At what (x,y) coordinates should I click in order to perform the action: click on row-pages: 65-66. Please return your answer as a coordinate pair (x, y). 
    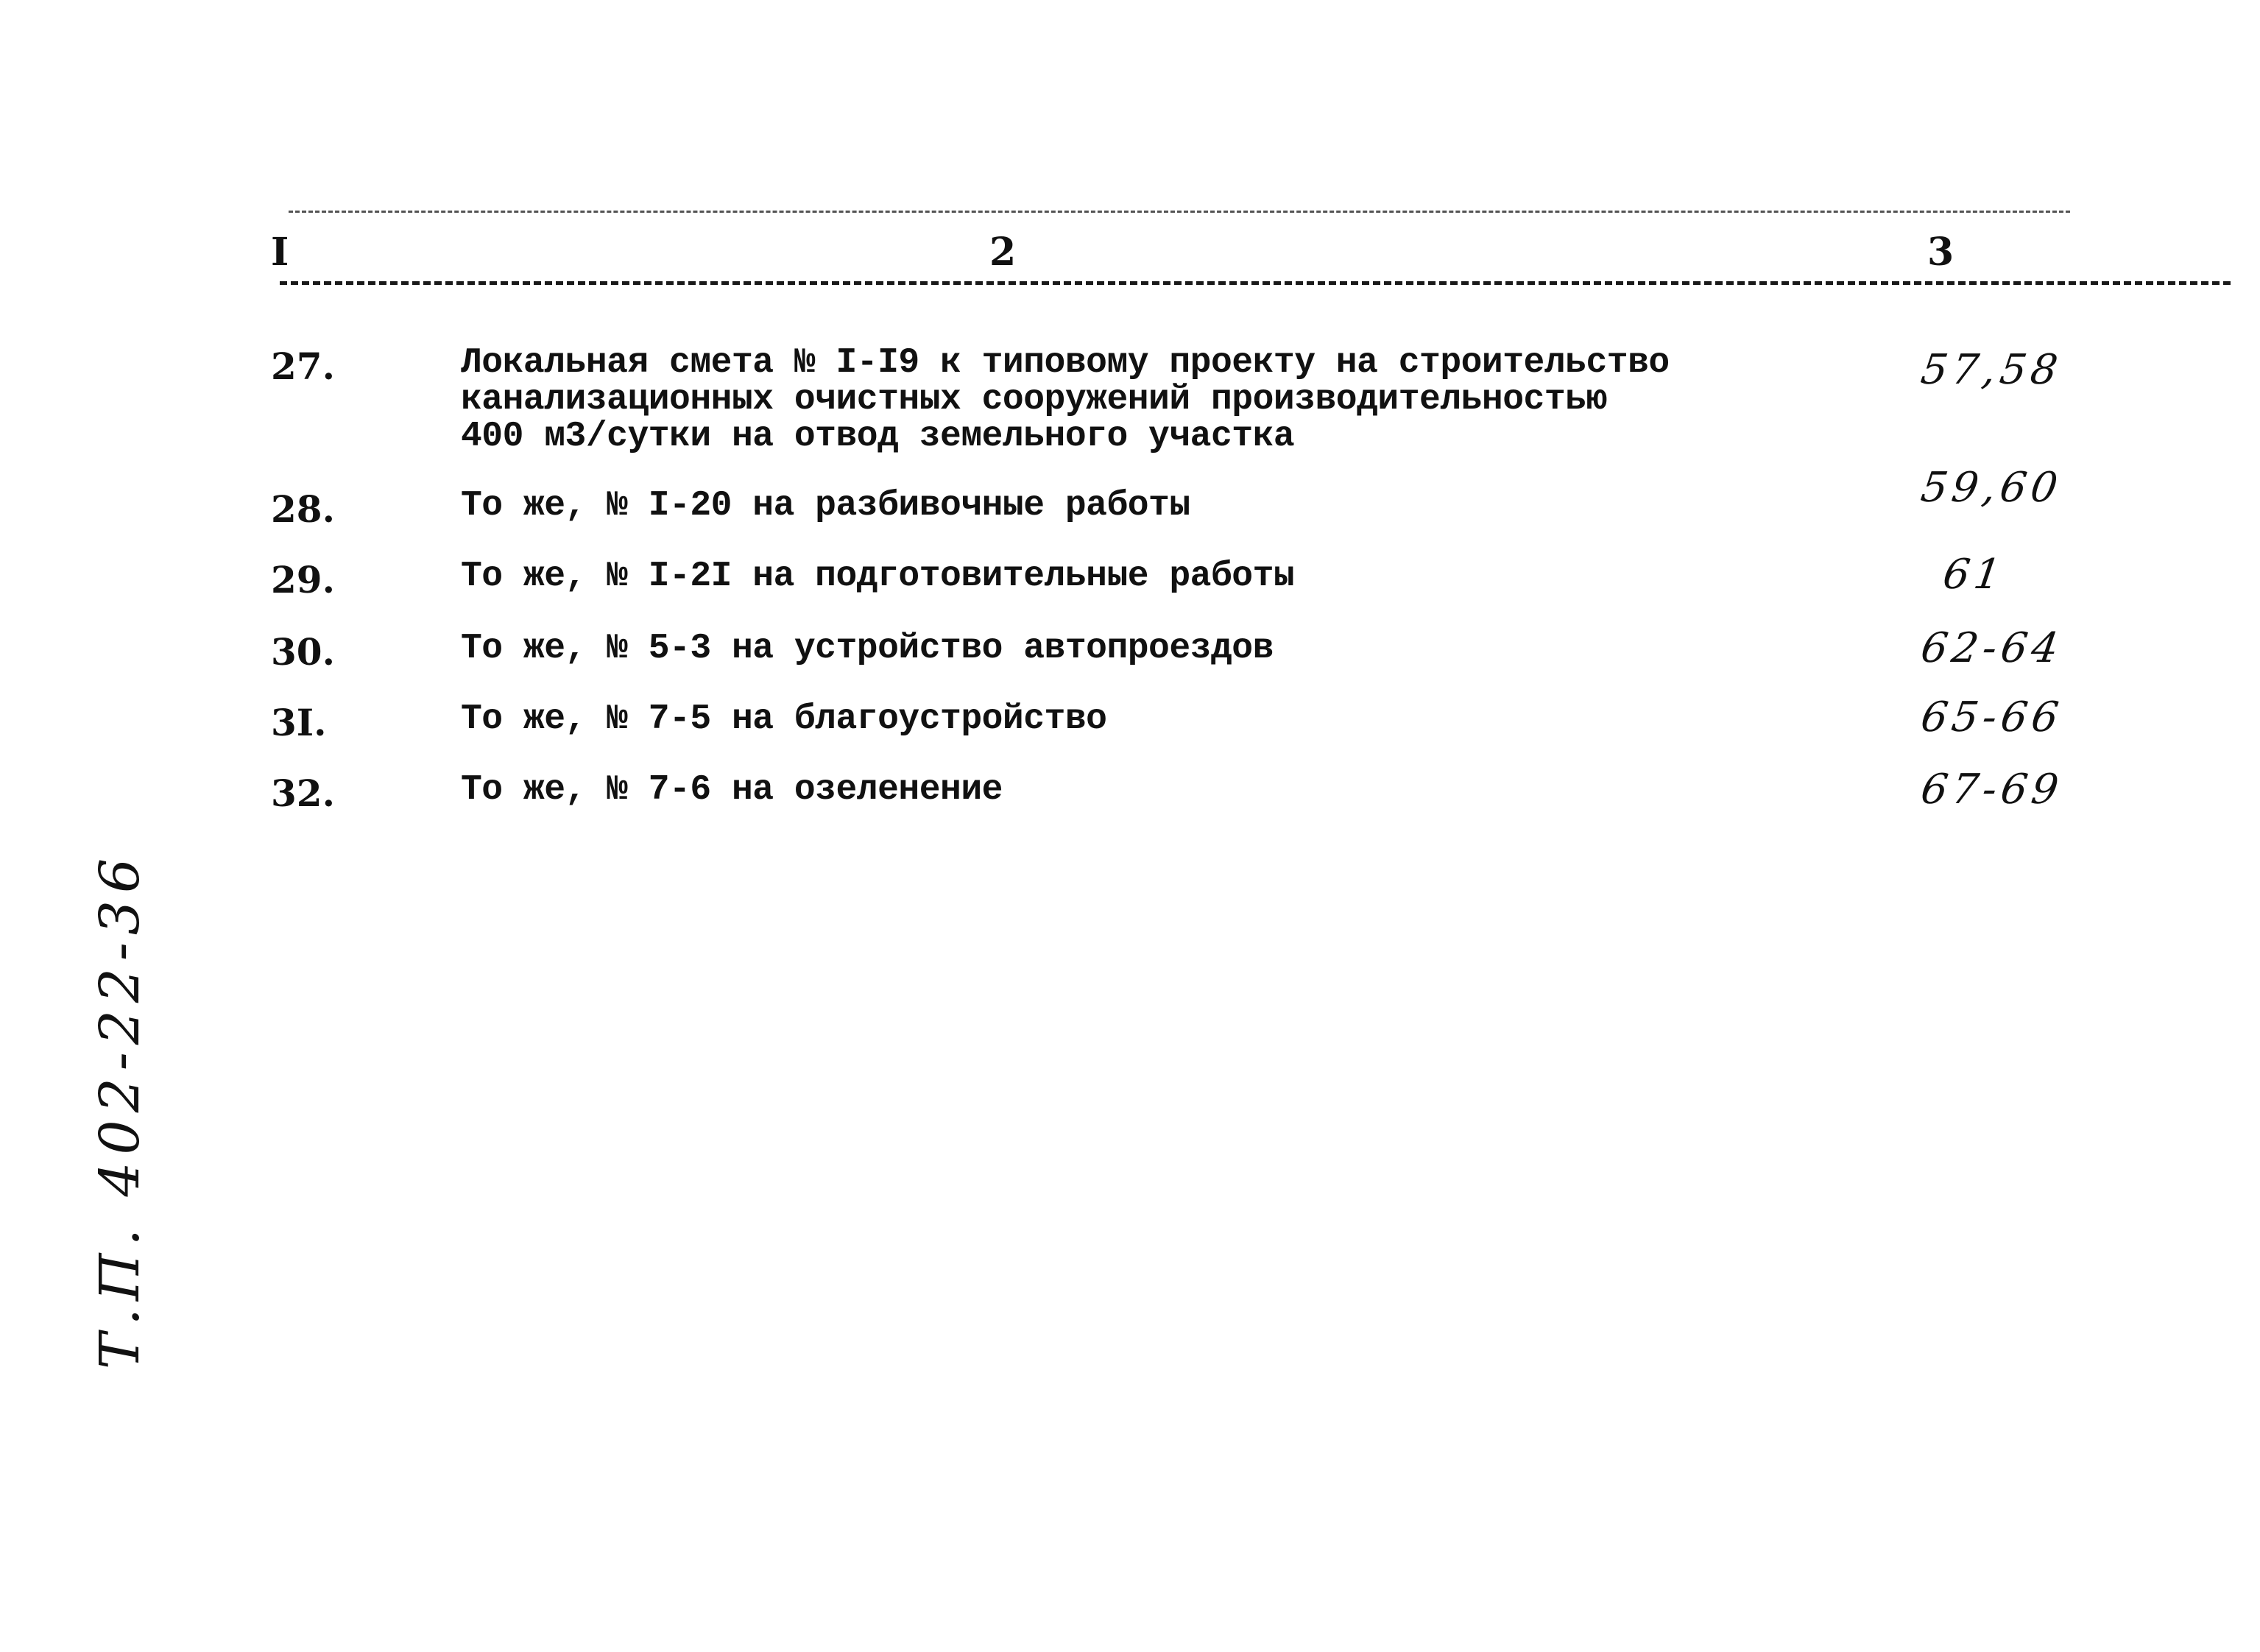
    Looking at the image, I should click on (1992, 717).